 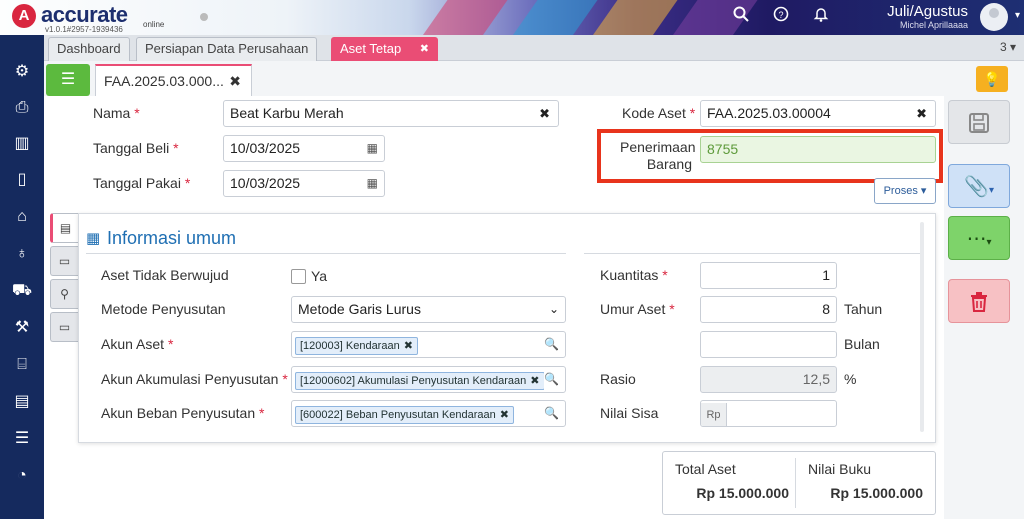 I want to click on umur-aset-label: Umur Aset *, so click(x=637, y=309).